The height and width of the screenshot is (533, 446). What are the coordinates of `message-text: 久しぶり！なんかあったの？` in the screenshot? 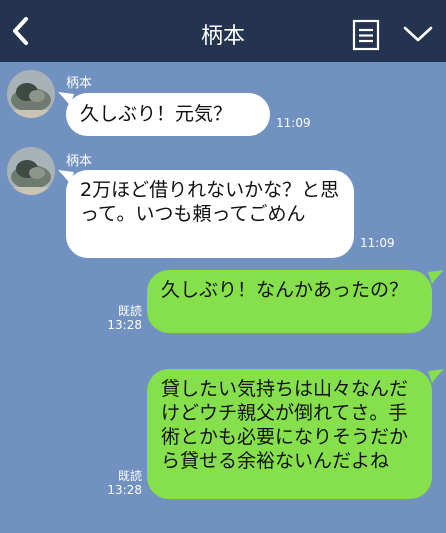 It's located at (285, 290).